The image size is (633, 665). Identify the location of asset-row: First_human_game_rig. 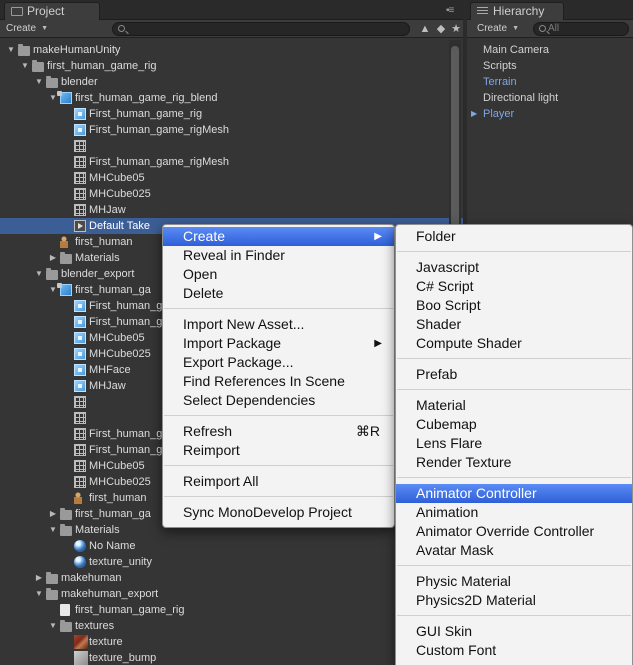
(231, 114).